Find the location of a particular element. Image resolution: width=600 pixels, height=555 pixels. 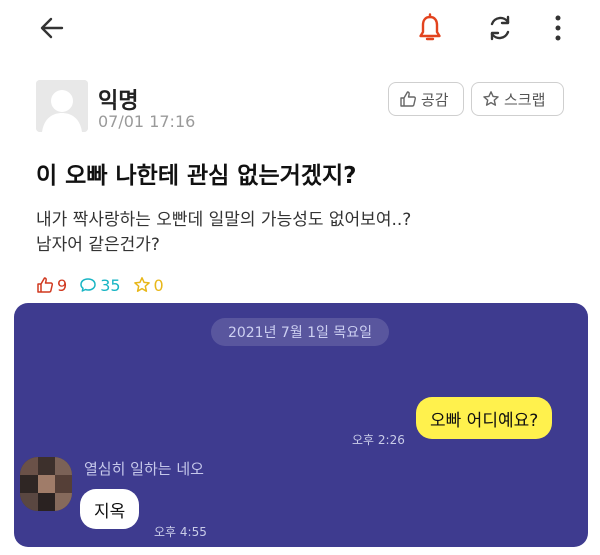

outgoing-message-time: 오후 2:26 is located at coordinates (378, 440).